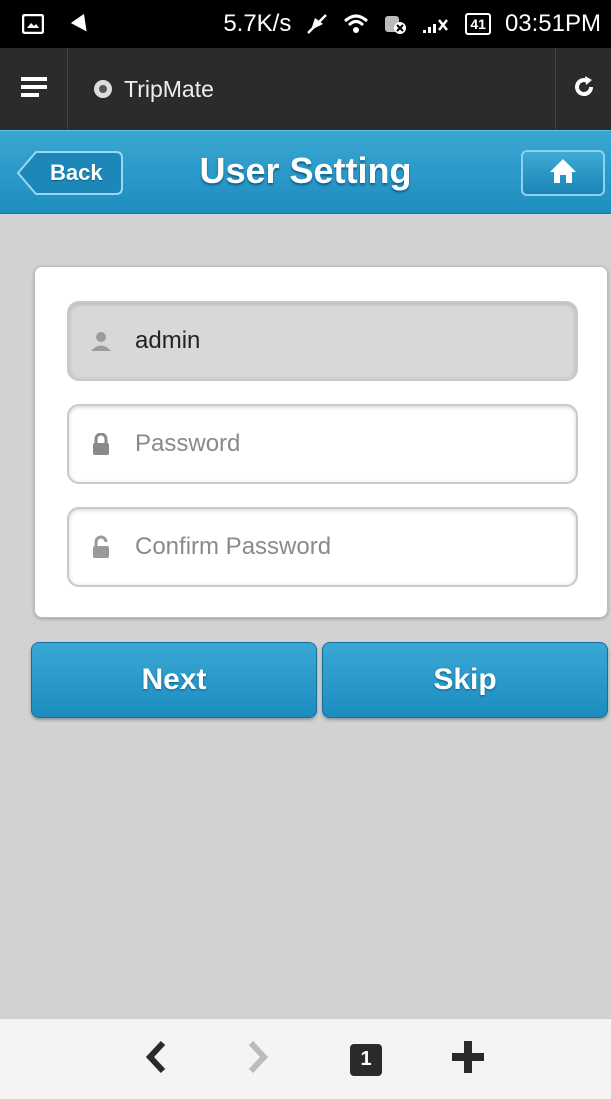 The width and height of the screenshot is (611, 1099). I want to click on site-identity: TripMate, so click(141, 89).